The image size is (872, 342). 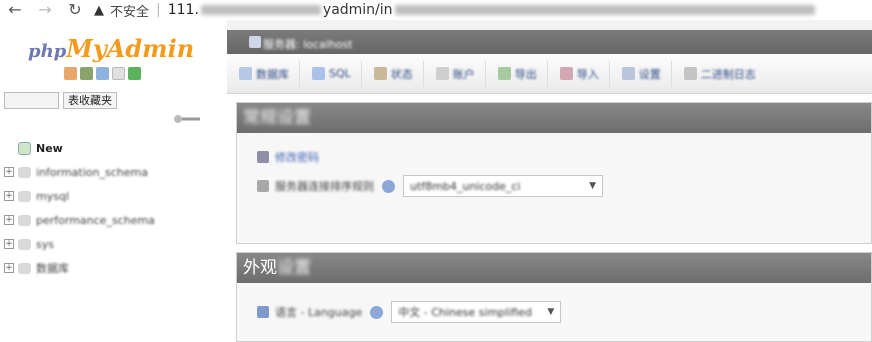 I want to click on collation-row: 服务器连接排序规则 utf8mb4_unicode_ci ▼, so click(x=430, y=186).